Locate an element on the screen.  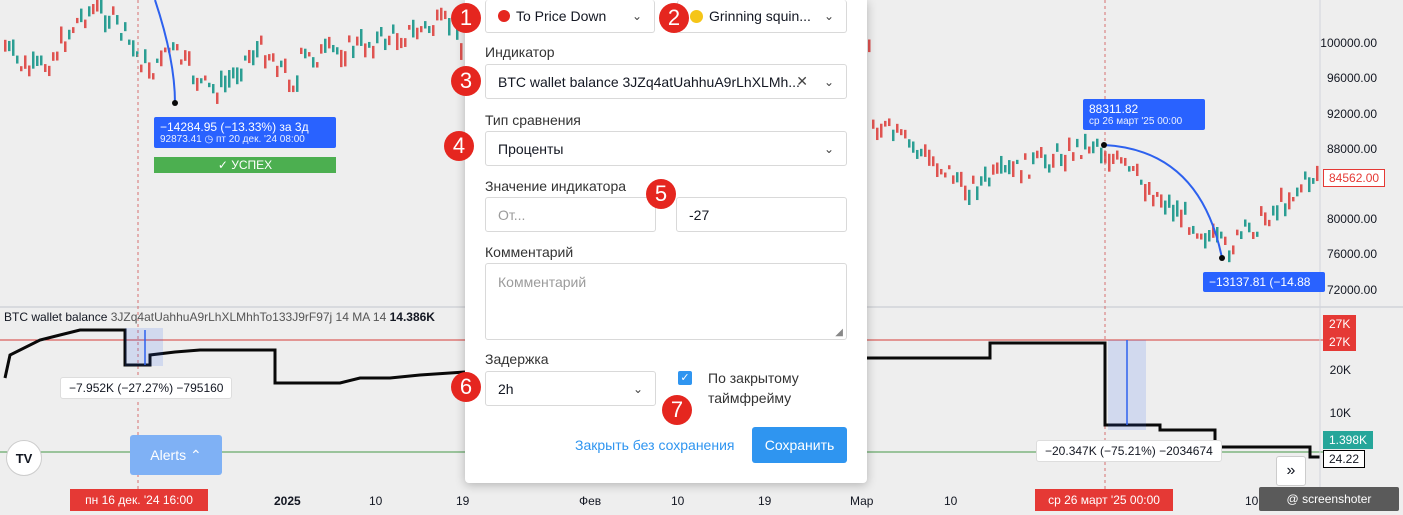
resize-handle-icon: ◢ is located at coordinates (839, 332).